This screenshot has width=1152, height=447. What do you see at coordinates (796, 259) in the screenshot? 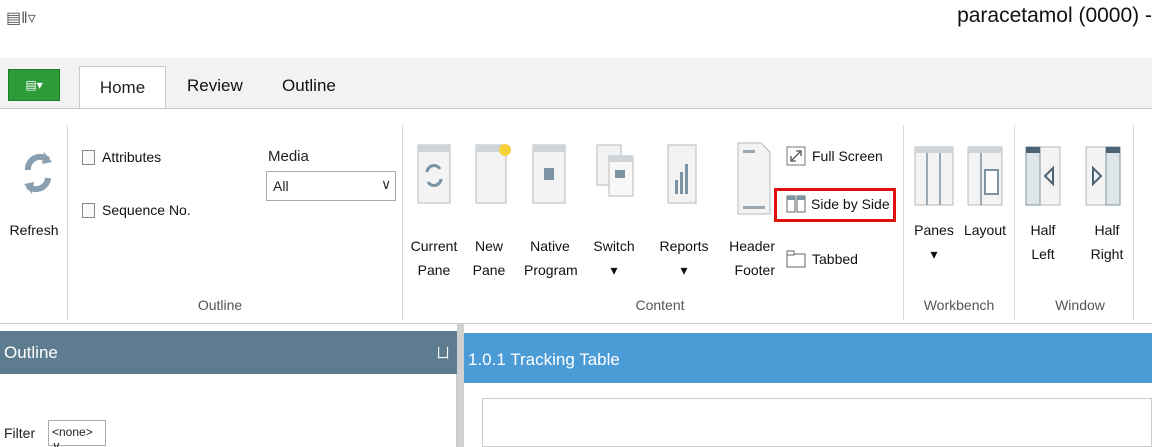
I see `tabbed-icon` at bounding box center [796, 259].